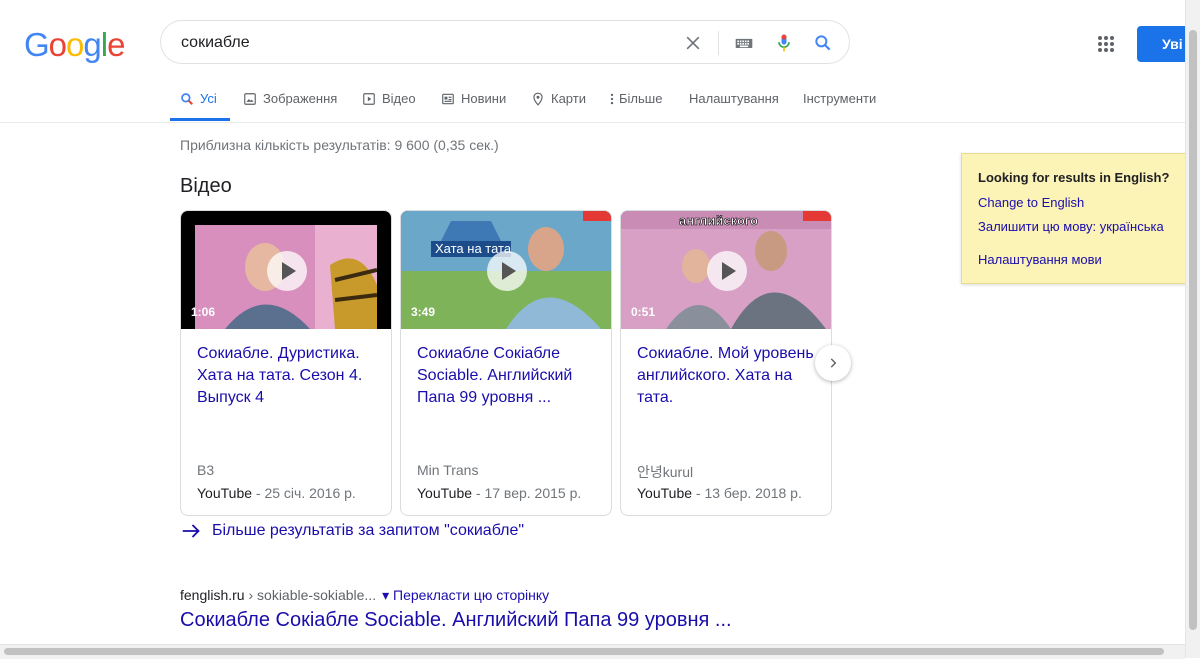 The width and height of the screenshot is (1200, 659). Describe the element at coordinates (643, 312) in the screenshot. I see `video-duration: 0:51` at that location.